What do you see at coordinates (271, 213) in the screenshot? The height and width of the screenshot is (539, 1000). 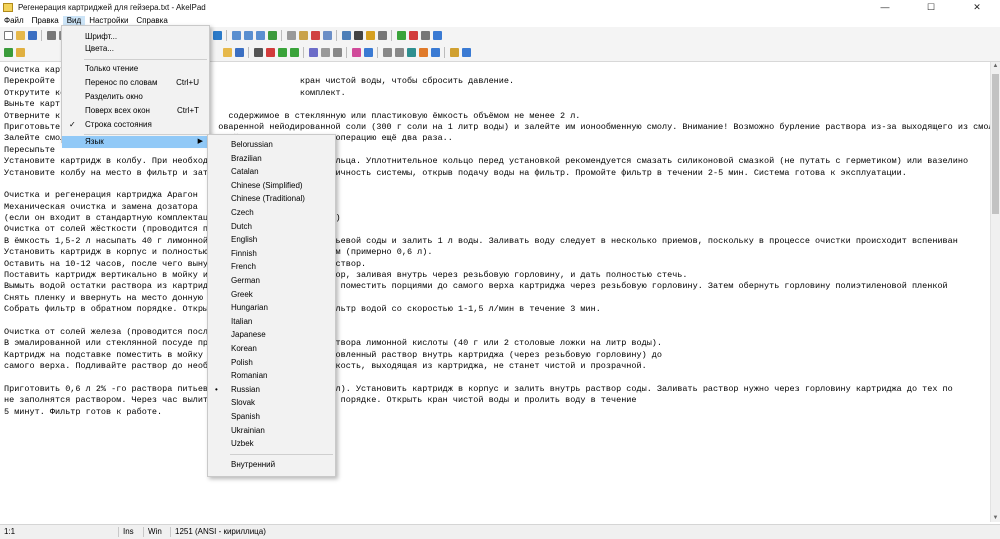 I see `language-item-czech: Czech` at bounding box center [271, 213].